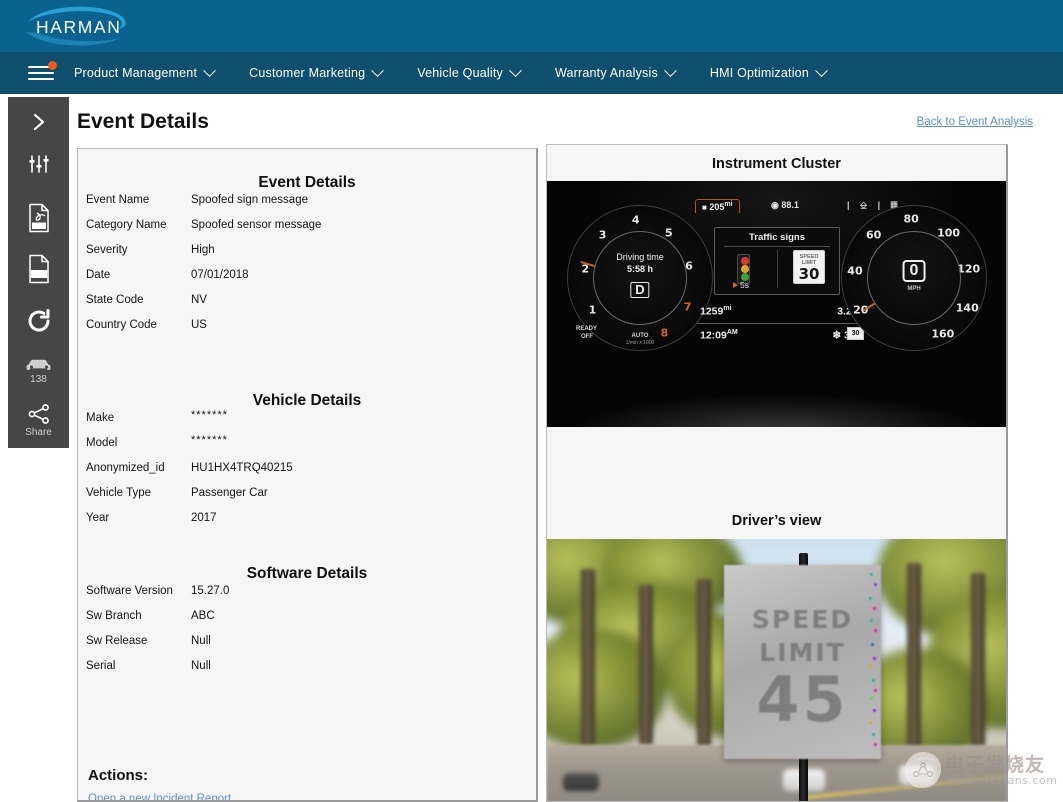 The image size is (1063, 802). Describe the element at coordinates (129, 591) in the screenshot. I see `detail-label: Software Version` at that location.